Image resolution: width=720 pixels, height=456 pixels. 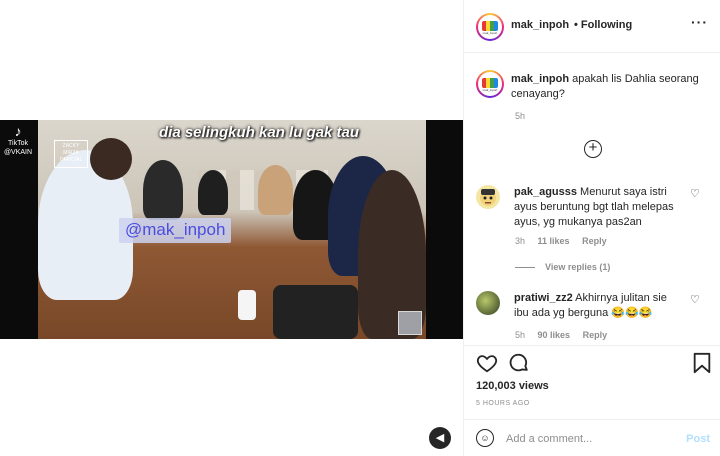 I want to click on speaker-muted-icon: ◀, so click(x=440, y=438).